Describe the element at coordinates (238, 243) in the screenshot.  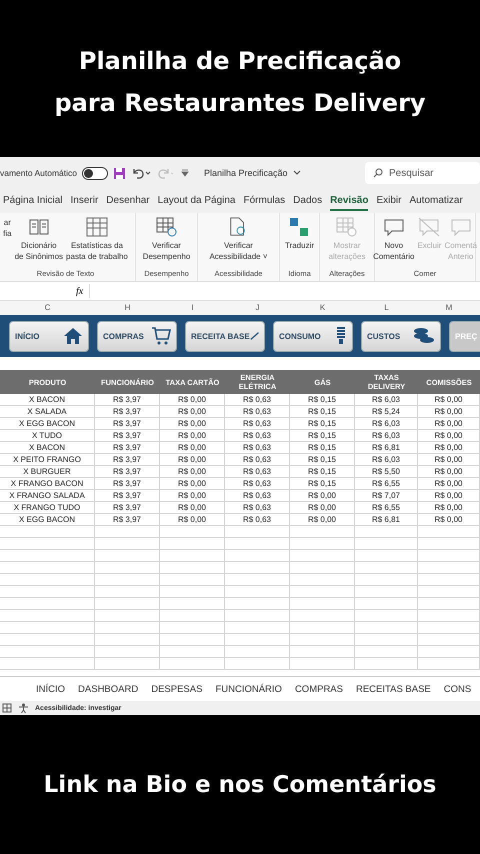
I see `ribbon-button: Verificar Acessibilidade ˅` at that location.